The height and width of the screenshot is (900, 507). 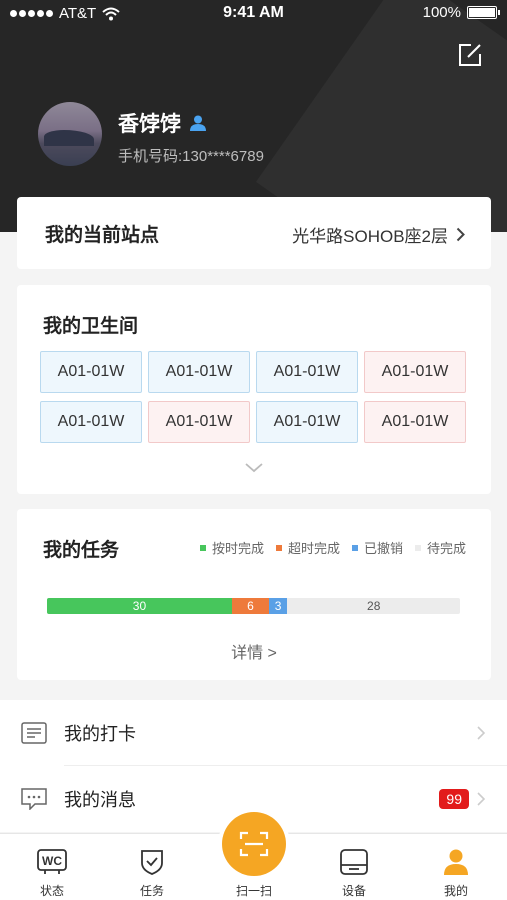 What do you see at coordinates (441, 12) in the screenshot?
I see `battery-text: 100%` at bounding box center [441, 12].